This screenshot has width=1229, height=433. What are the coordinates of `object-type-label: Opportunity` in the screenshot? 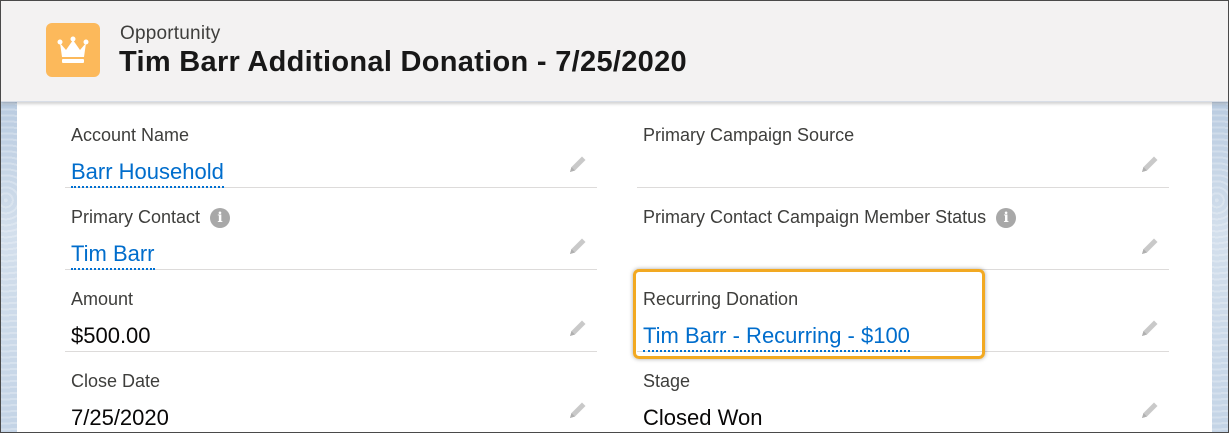 It's located at (170, 33).